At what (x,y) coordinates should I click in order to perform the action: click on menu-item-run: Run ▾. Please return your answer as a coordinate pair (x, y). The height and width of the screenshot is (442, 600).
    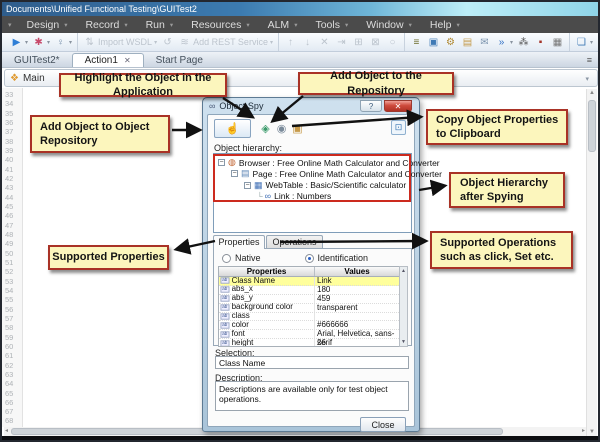
    Looking at the image, I should click on (160, 25).